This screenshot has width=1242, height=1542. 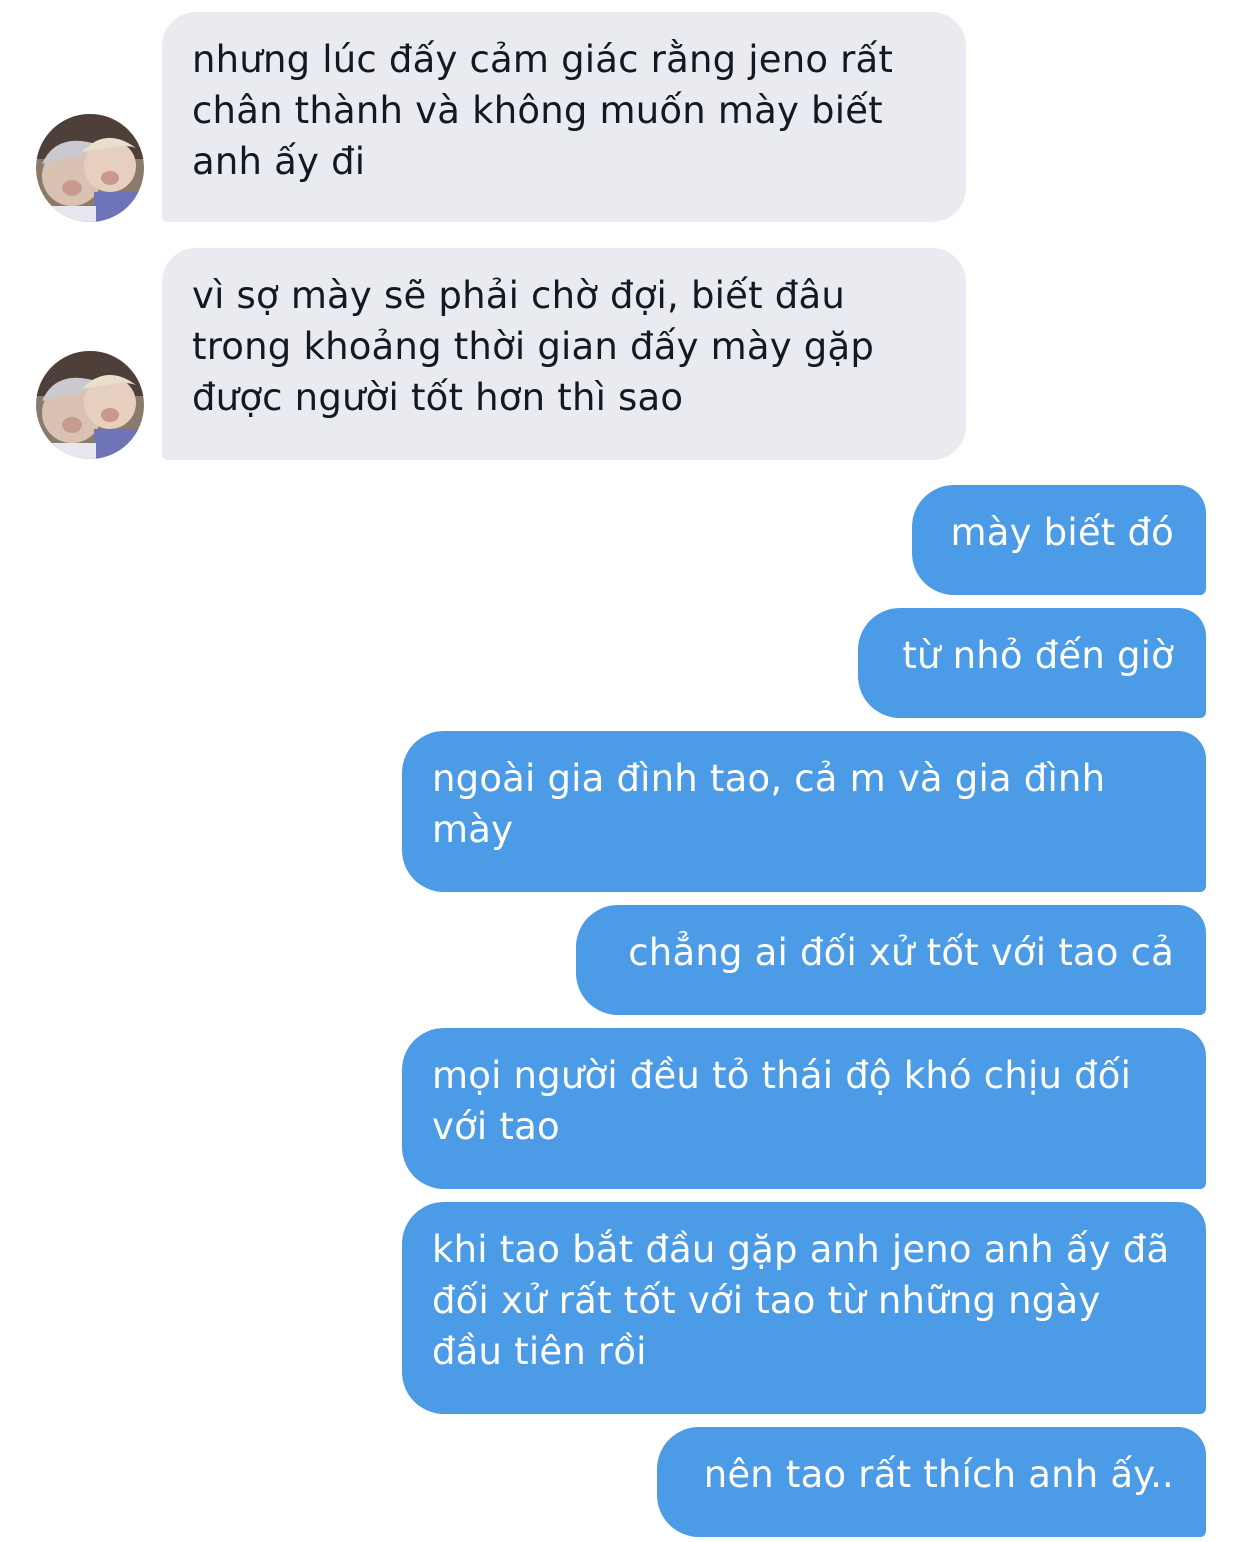 What do you see at coordinates (1038, 655) in the screenshot?
I see `message-text: từ nhỏ đến giờ` at bounding box center [1038, 655].